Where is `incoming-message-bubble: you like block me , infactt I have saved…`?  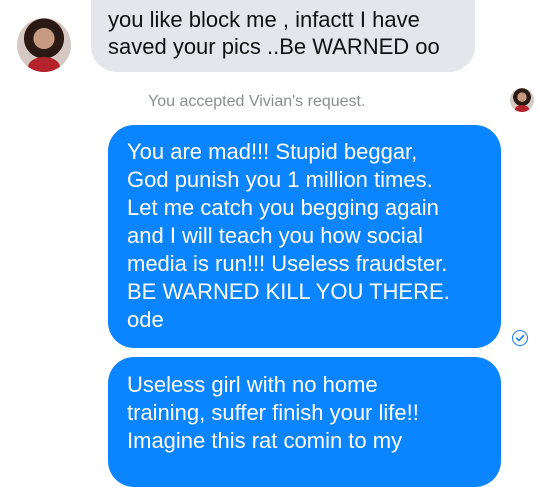 incoming-message-bubble: you like block me , infactt I have saved… is located at coordinates (283, 36).